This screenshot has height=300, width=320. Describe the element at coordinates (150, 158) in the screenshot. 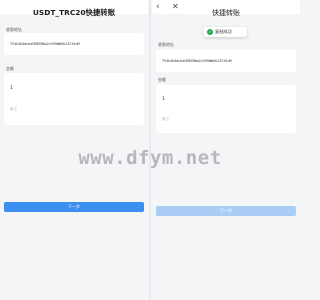

I see `watermark-text: www.dfym.net` at that location.